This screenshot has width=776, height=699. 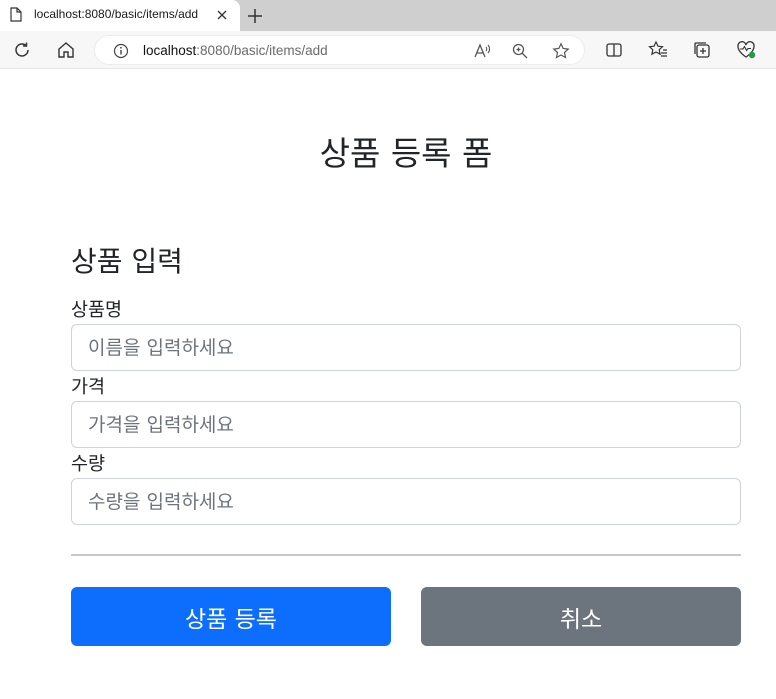 What do you see at coordinates (116, 14) in the screenshot?
I see `tab-title: localhost:8080/basic/items/add` at bounding box center [116, 14].